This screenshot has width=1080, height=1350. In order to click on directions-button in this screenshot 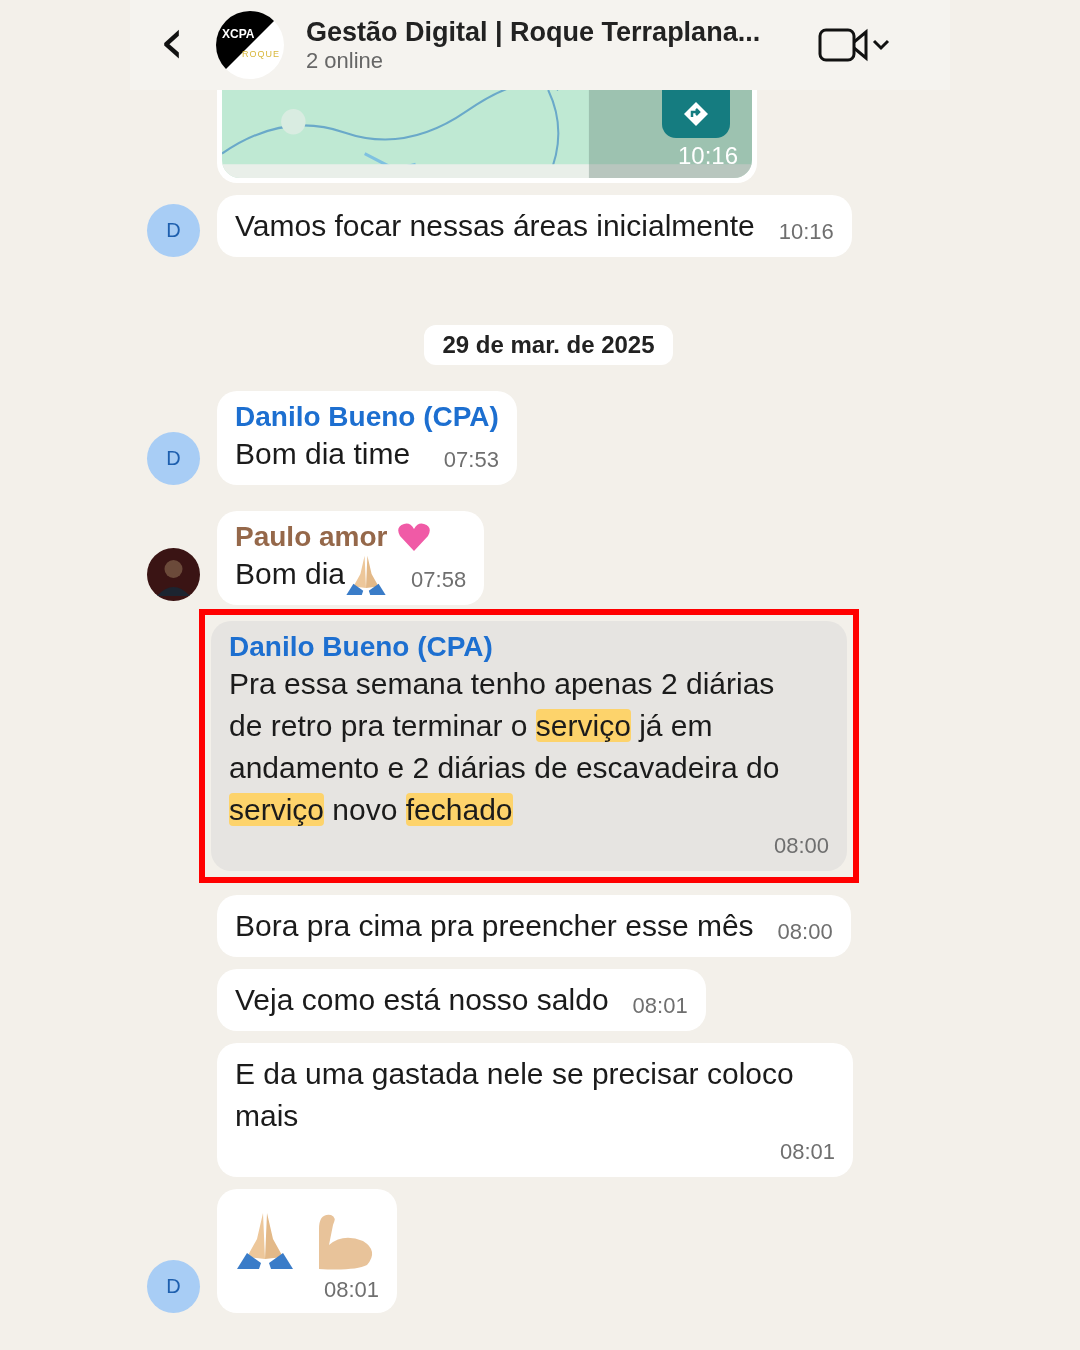, I will do `click(696, 114)`.